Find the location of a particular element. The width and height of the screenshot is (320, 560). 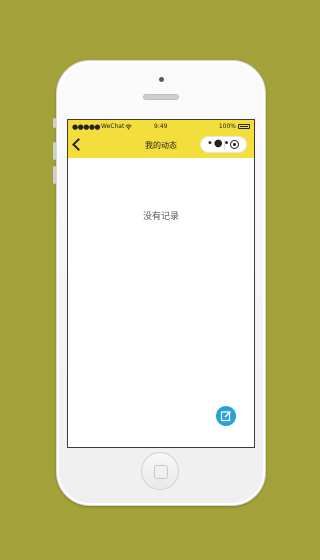

status-bar: ●●●●● WeChat 9:49 100% is located at coordinates (161, 127).